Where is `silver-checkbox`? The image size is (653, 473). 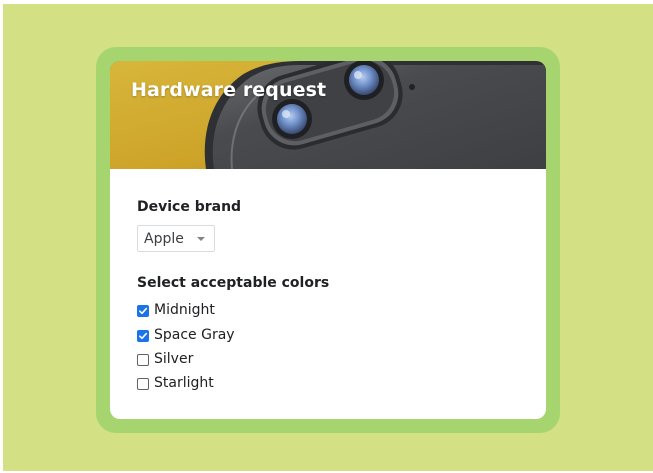
silver-checkbox is located at coordinates (143, 360).